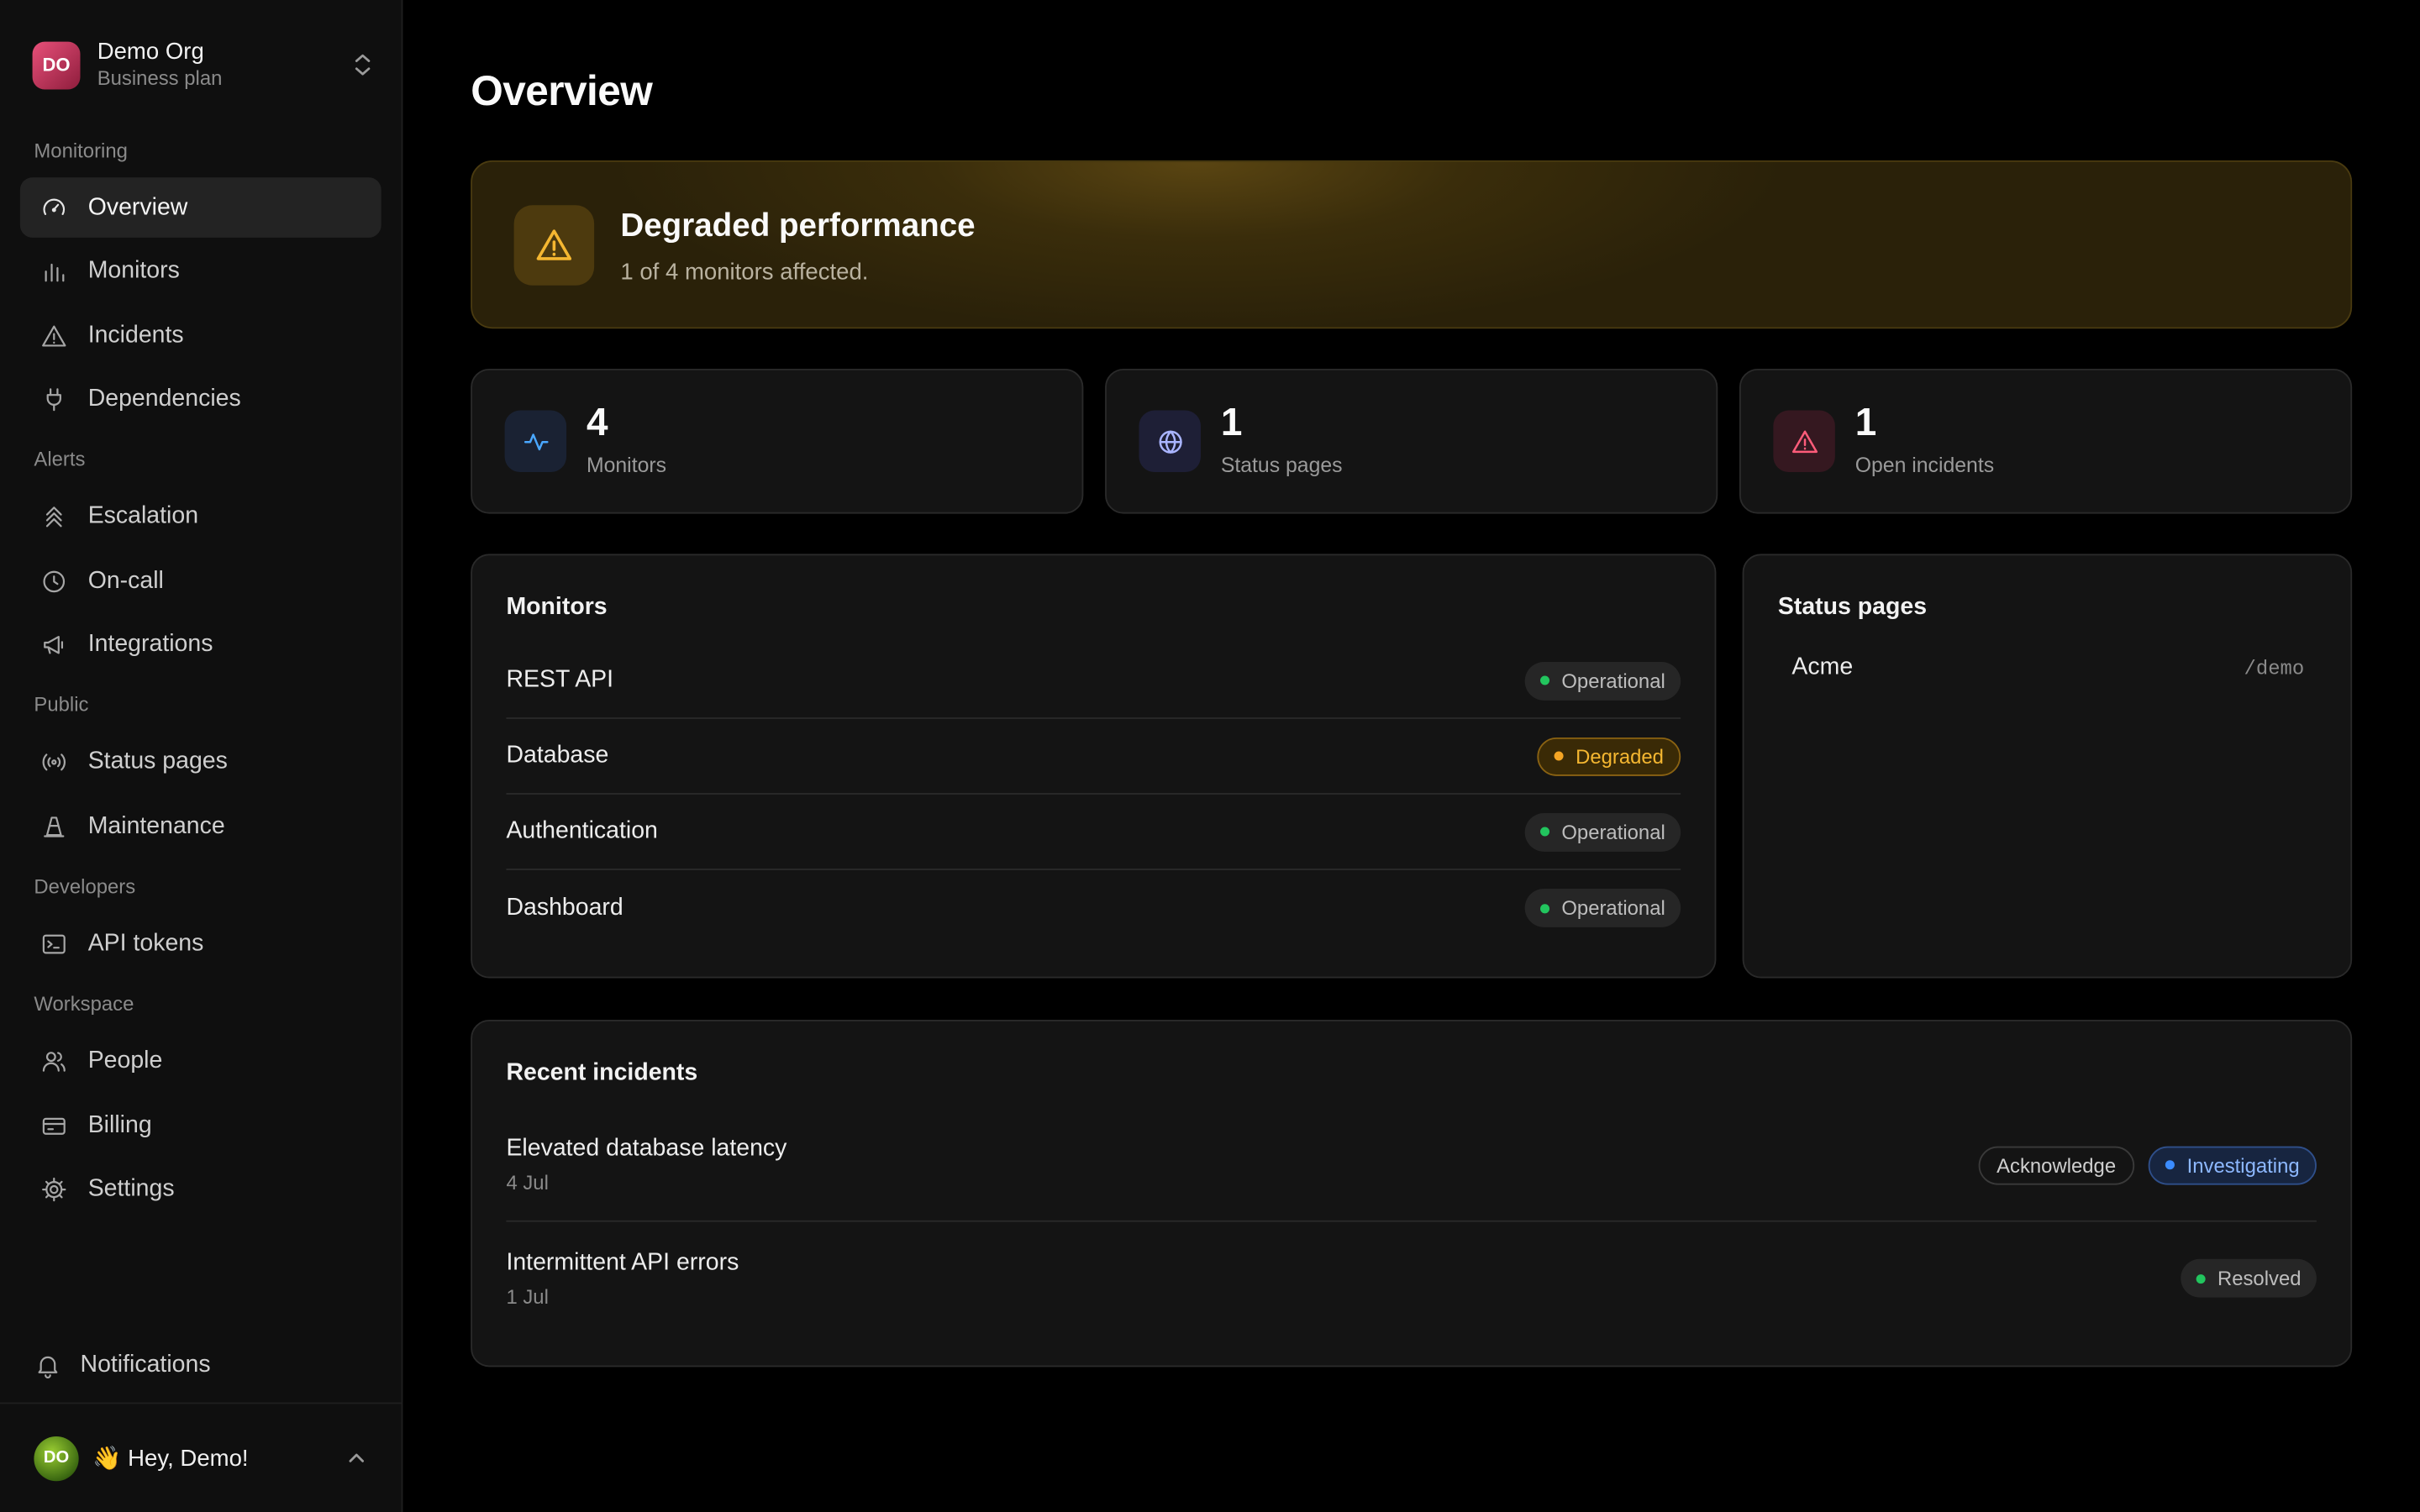 The width and height of the screenshot is (2420, 1512). I want to click on credit-card-icon, so click(54, 1125).